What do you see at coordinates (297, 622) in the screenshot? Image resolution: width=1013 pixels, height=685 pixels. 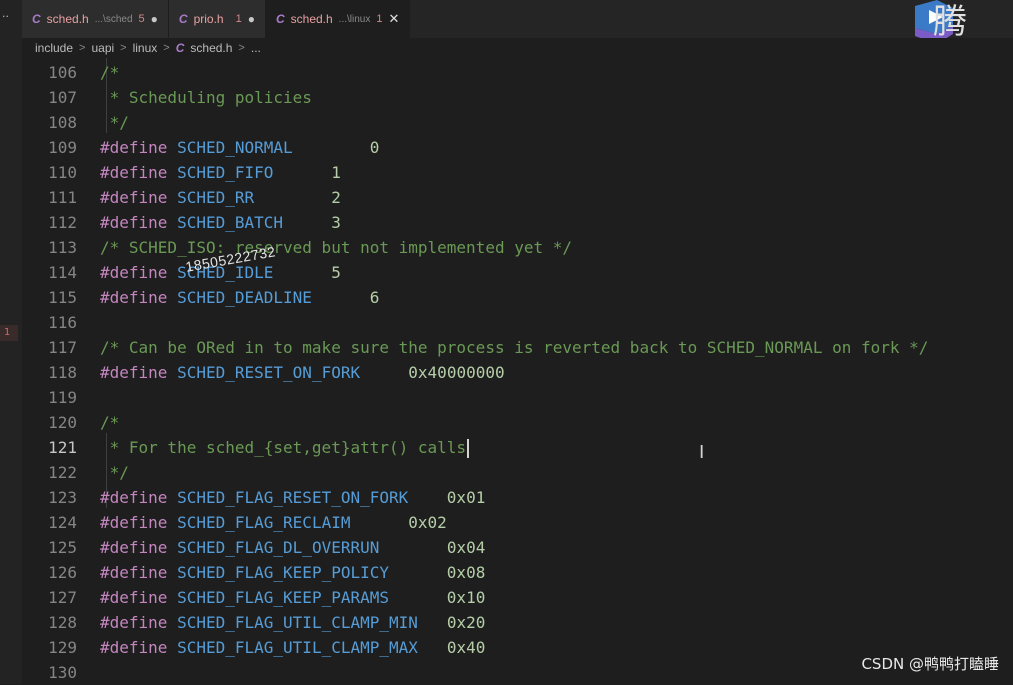 I see `macro-name: SCHED_FLAG_UTIL_CLAMP_MIN` at bounding box center [297, 622].